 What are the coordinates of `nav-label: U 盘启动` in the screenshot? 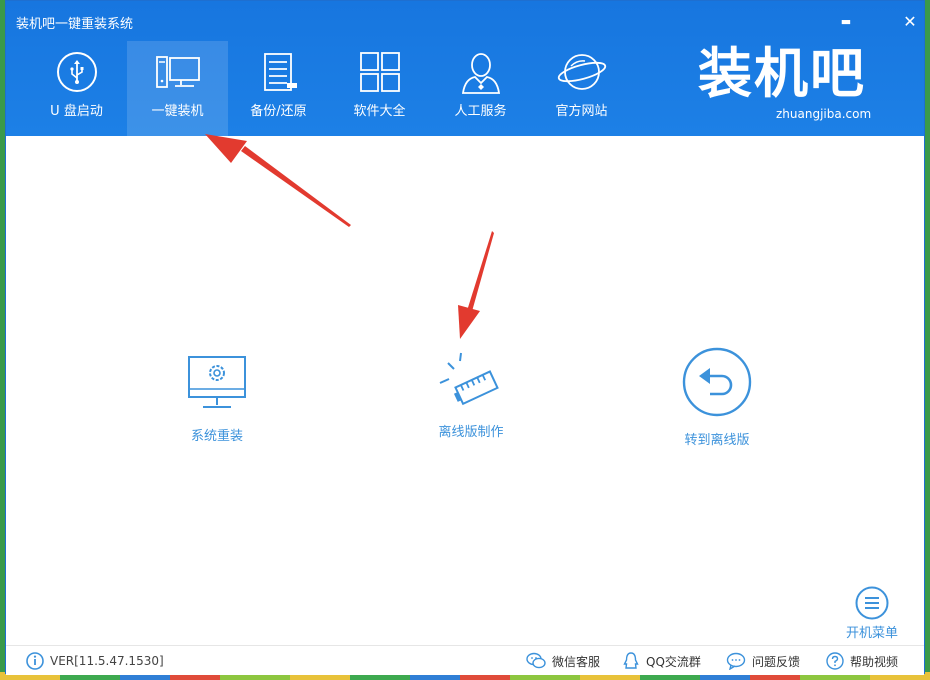 It's located at (76, 111).